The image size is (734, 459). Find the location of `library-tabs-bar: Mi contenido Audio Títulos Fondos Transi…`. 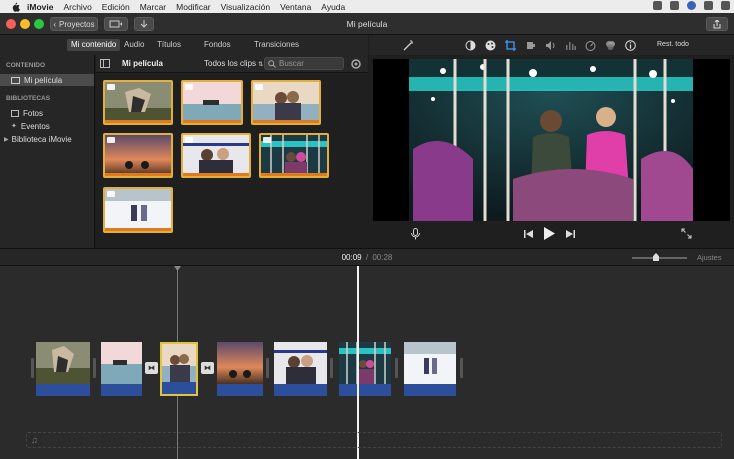

library-tabs-bar: Mi contenido Audio Títulos Fondos Transi… is located at coordinates (184, 45).